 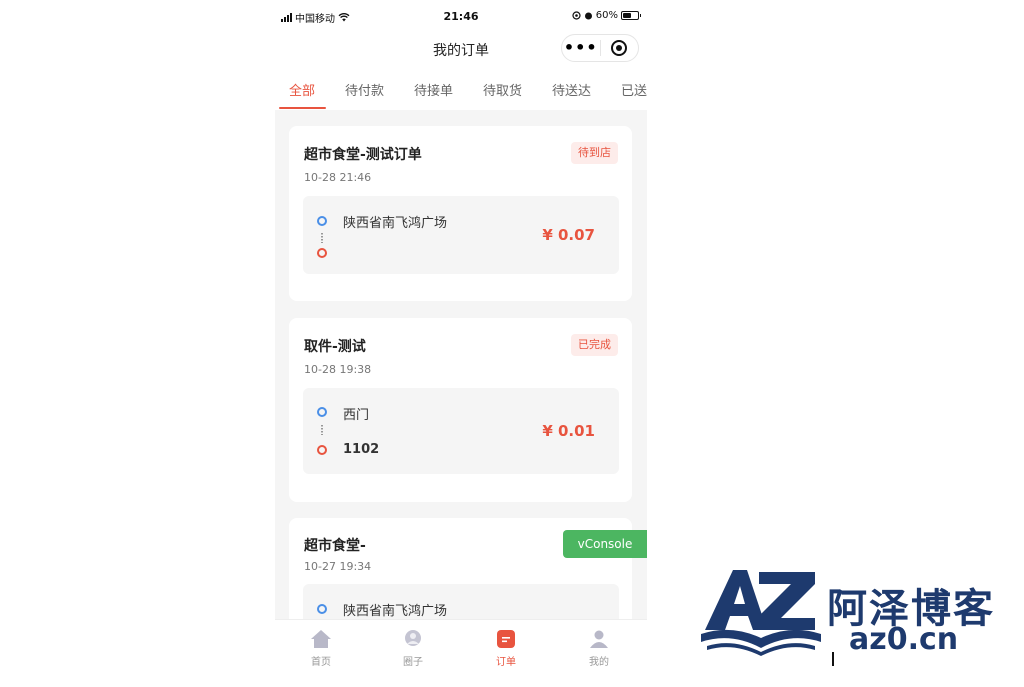 I want to click on order-time: 10-27 19:34, so click(x=338, y=566).